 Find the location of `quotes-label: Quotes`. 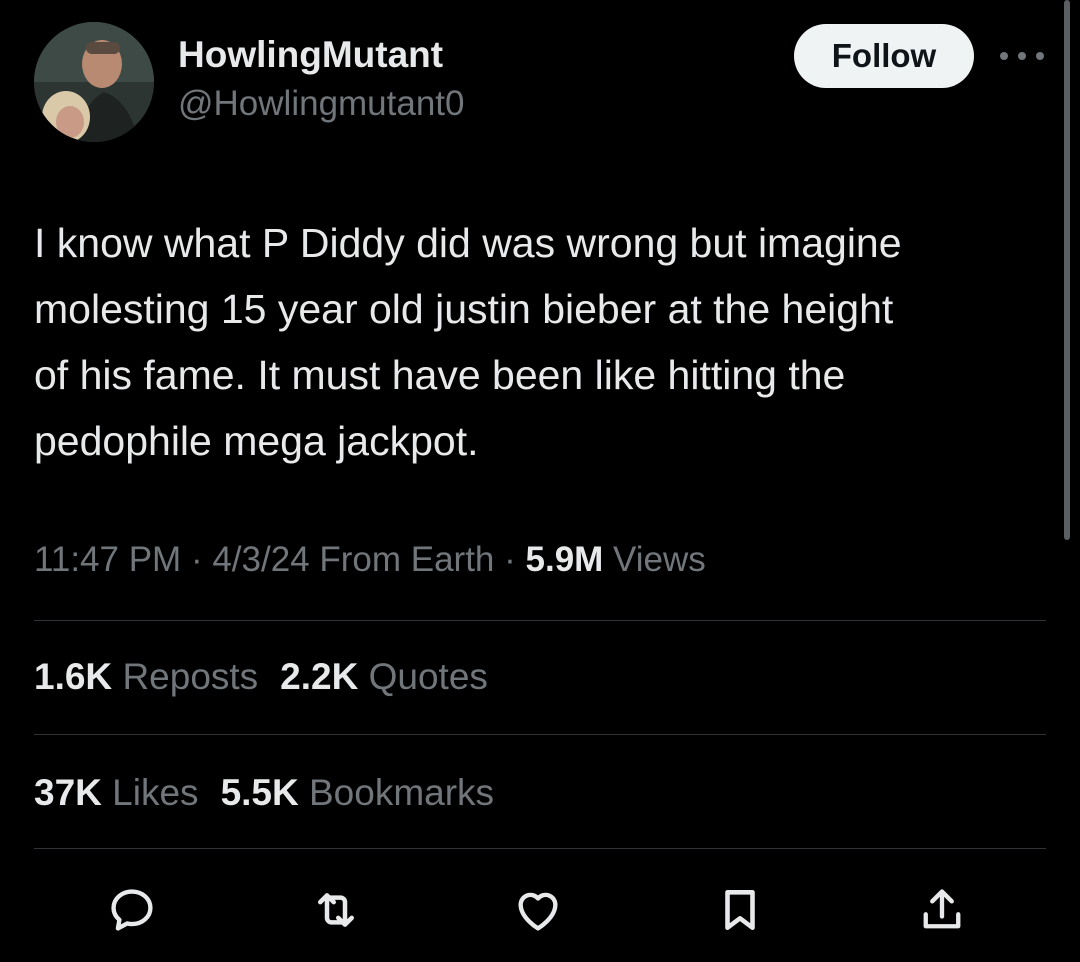

quotes-label: Quotes is located at coordinates (428, 676).